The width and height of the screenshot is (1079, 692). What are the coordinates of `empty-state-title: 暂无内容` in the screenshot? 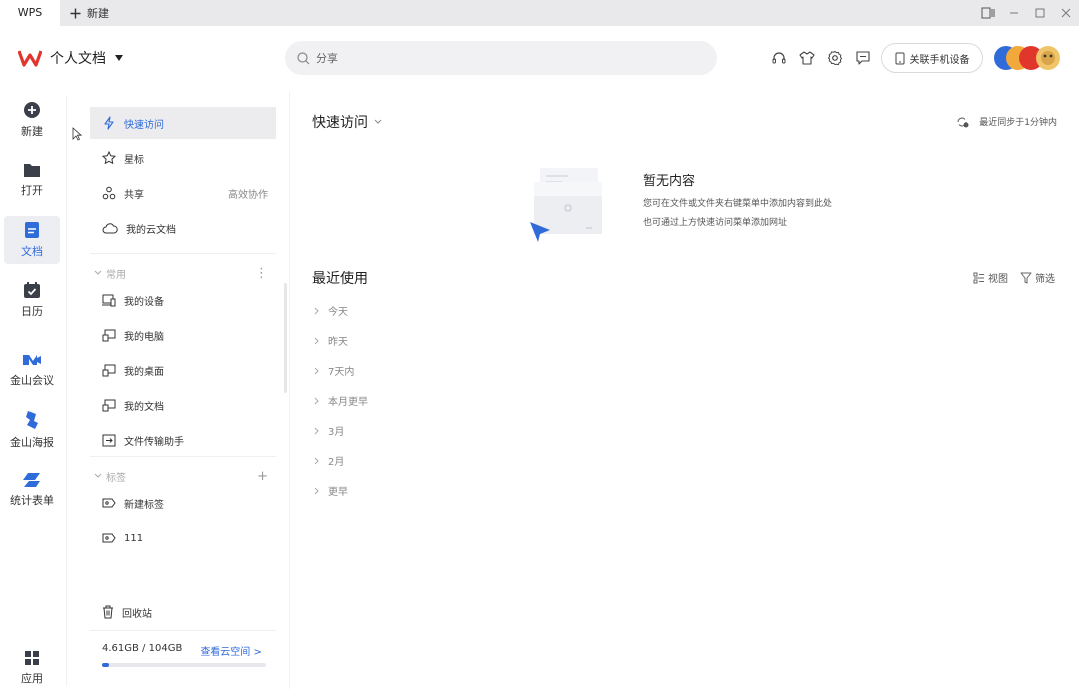 It's located at (669, 181).